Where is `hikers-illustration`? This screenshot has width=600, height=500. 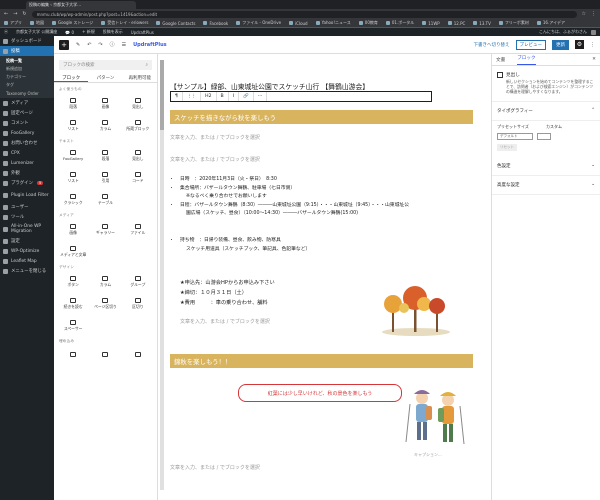 hikers-illustration is located at coordinates (436, 418).